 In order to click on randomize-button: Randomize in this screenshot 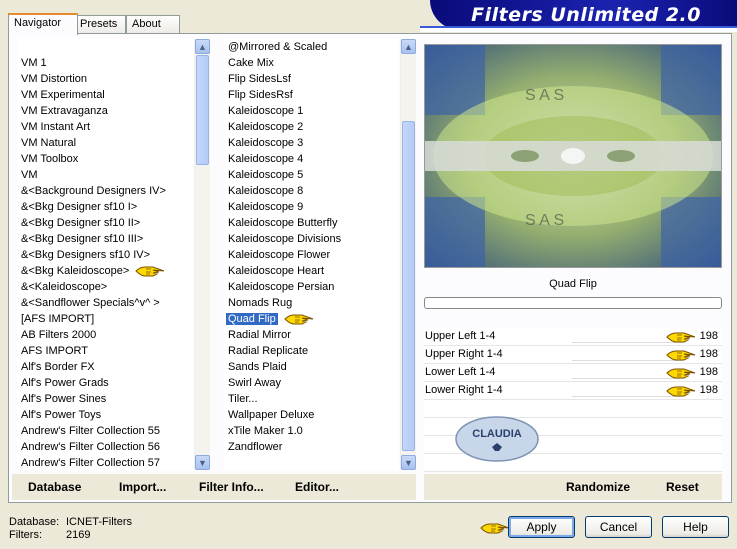, I will do `click(598, 487)`.